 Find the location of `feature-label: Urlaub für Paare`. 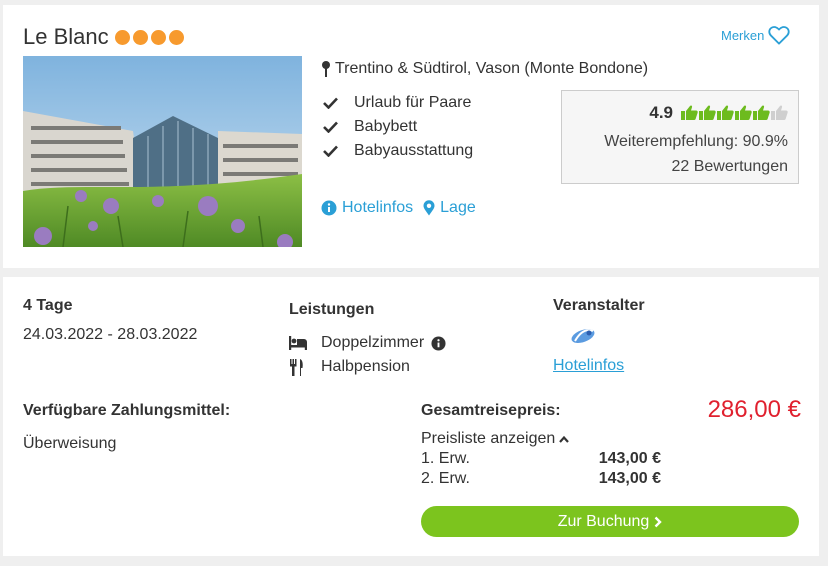

feature-label: Urlaub für Paare is located at coordinates (413, 102).